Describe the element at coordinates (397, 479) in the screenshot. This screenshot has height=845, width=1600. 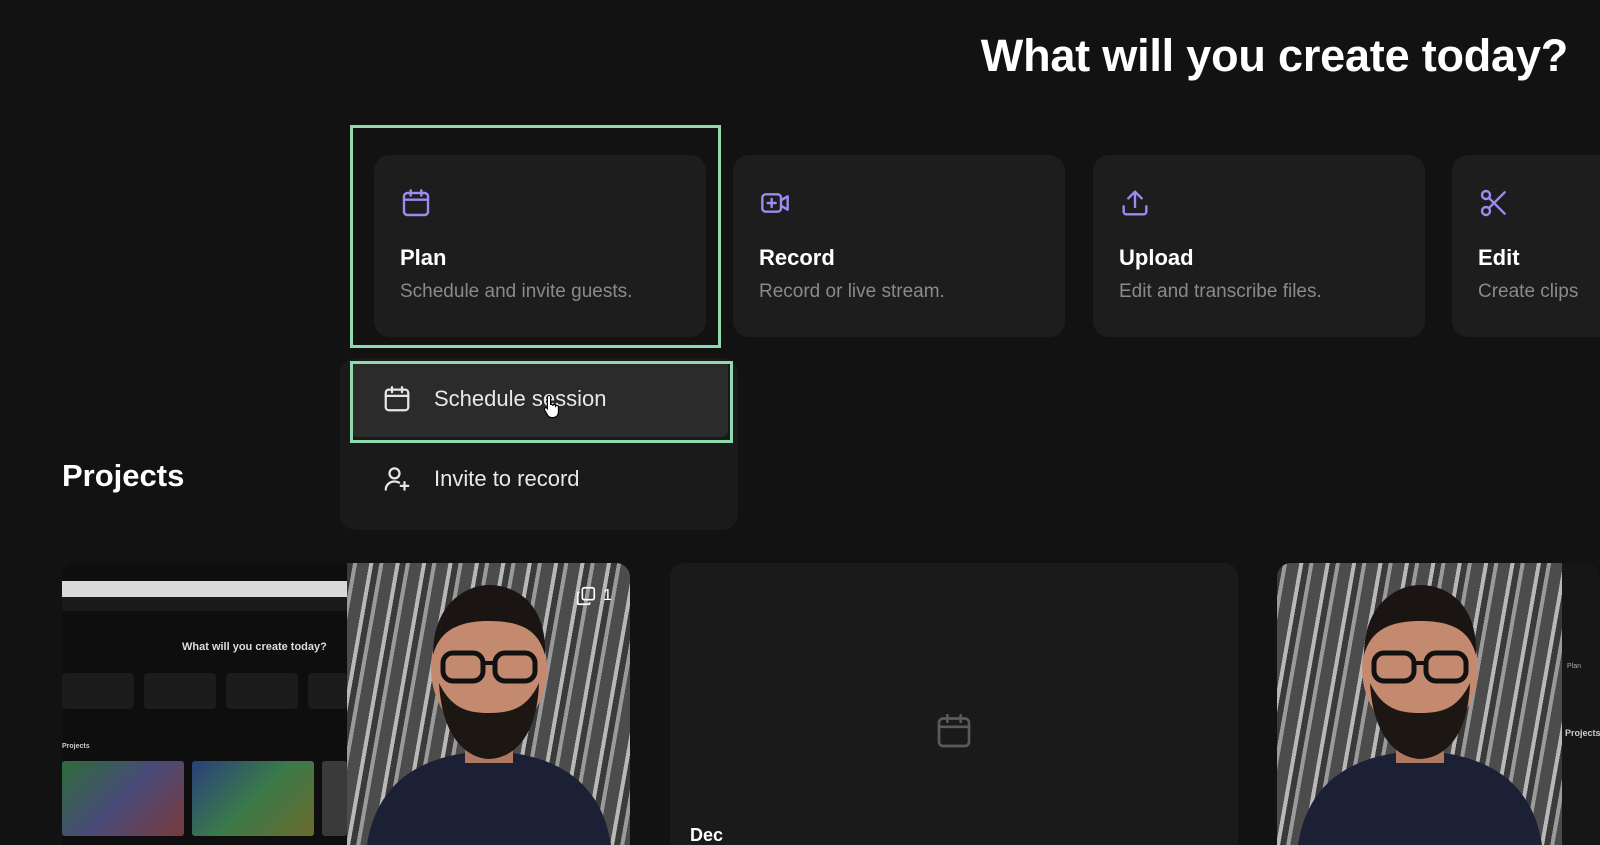
I see `user-plus-icon` at that location.